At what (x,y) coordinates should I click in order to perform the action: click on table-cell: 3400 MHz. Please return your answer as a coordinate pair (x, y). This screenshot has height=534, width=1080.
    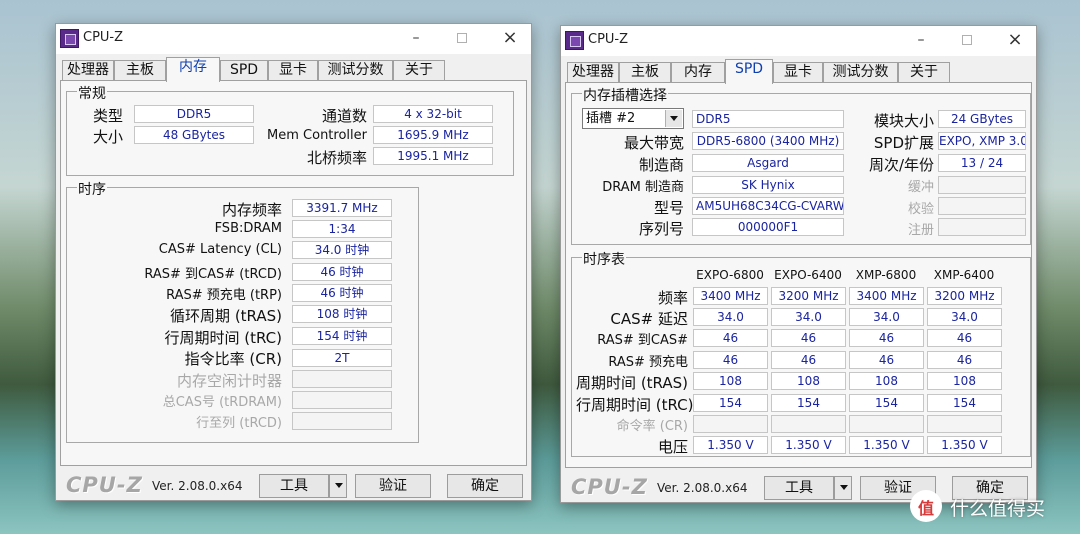
    Looking at the image, I should click on (886, 296).